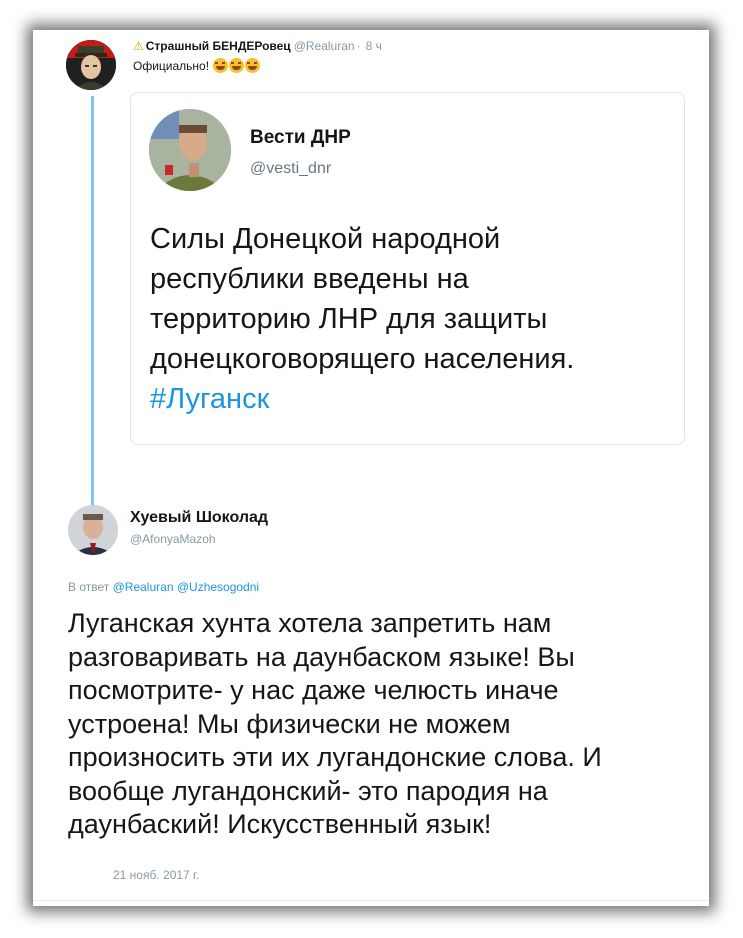  I want to click on tweet-text: Официально!, so click(197, 66).